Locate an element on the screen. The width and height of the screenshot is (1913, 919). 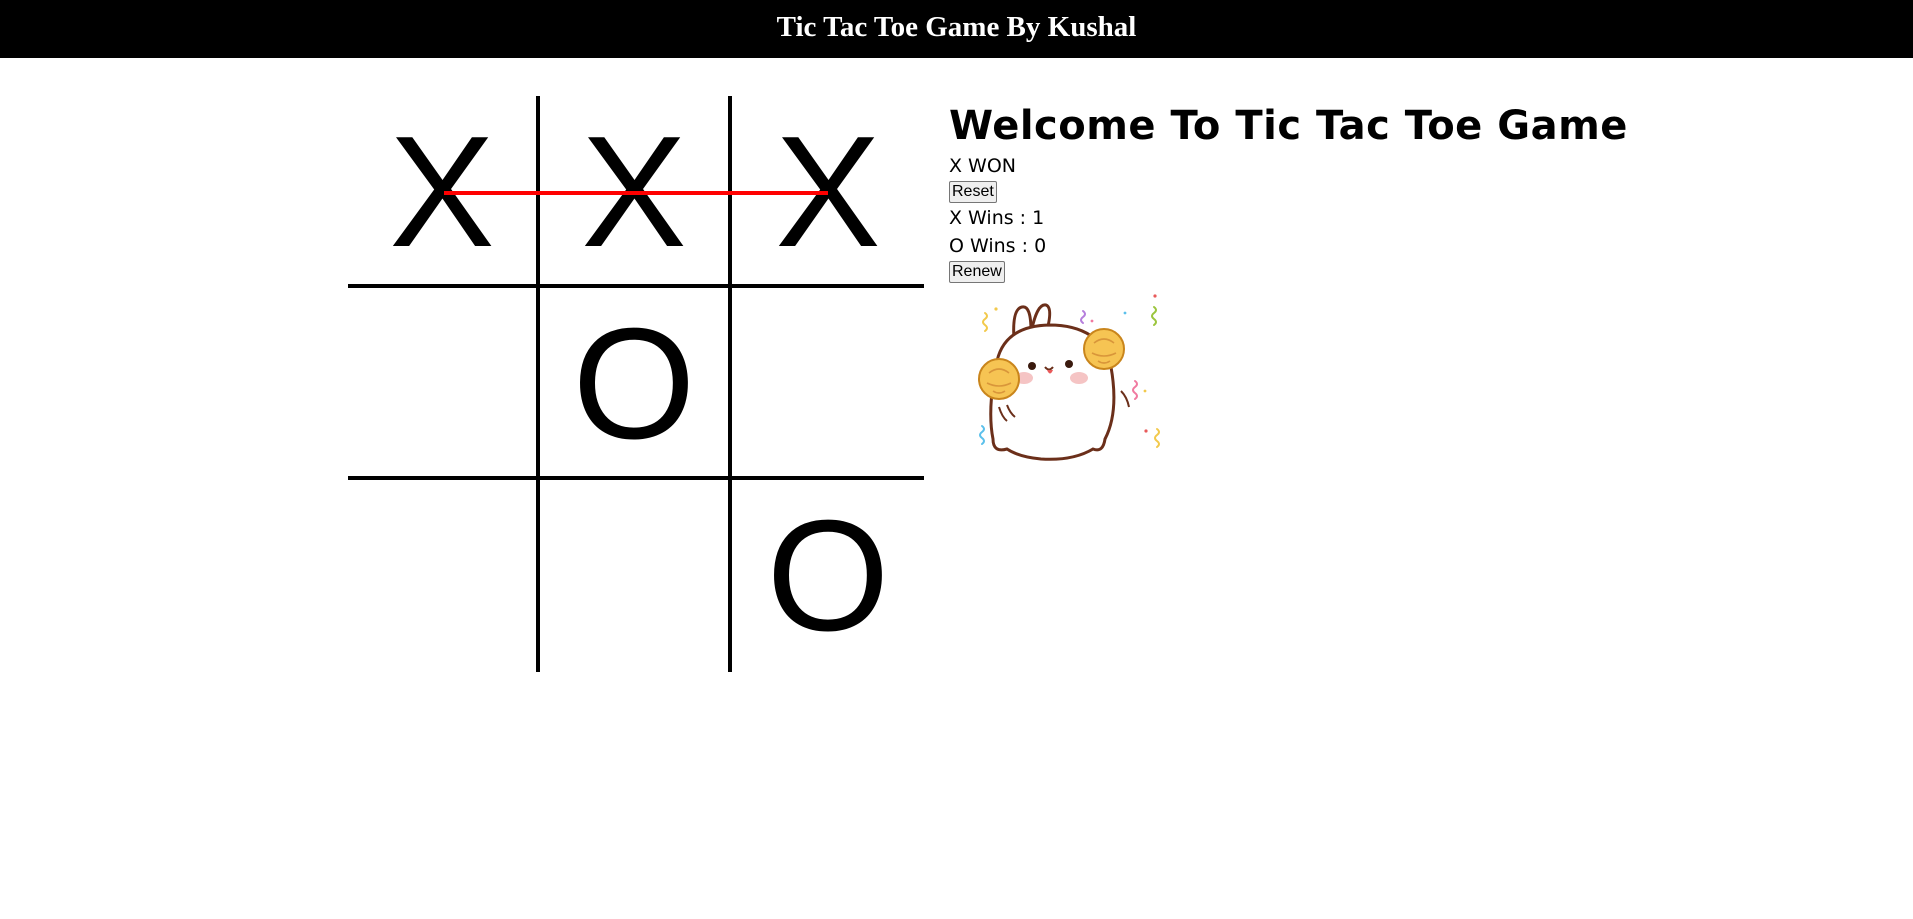
welcome-heading: Welcome To Tic Tac Toe Game is located at coordinates (1288, 126).